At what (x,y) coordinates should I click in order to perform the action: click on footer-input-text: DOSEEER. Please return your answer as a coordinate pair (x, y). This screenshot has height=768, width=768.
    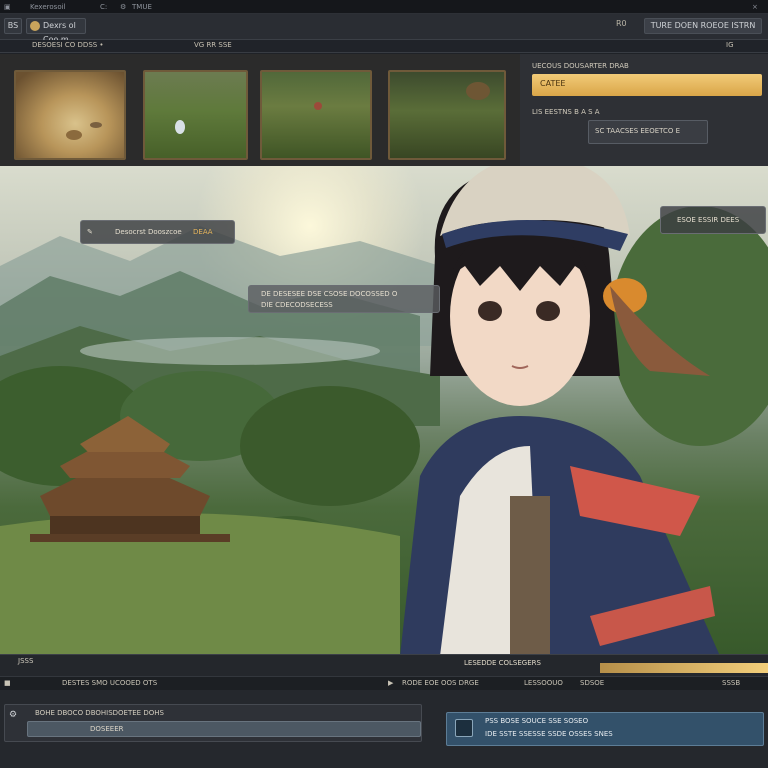
    Looking at the image, I should click on (107, 729).